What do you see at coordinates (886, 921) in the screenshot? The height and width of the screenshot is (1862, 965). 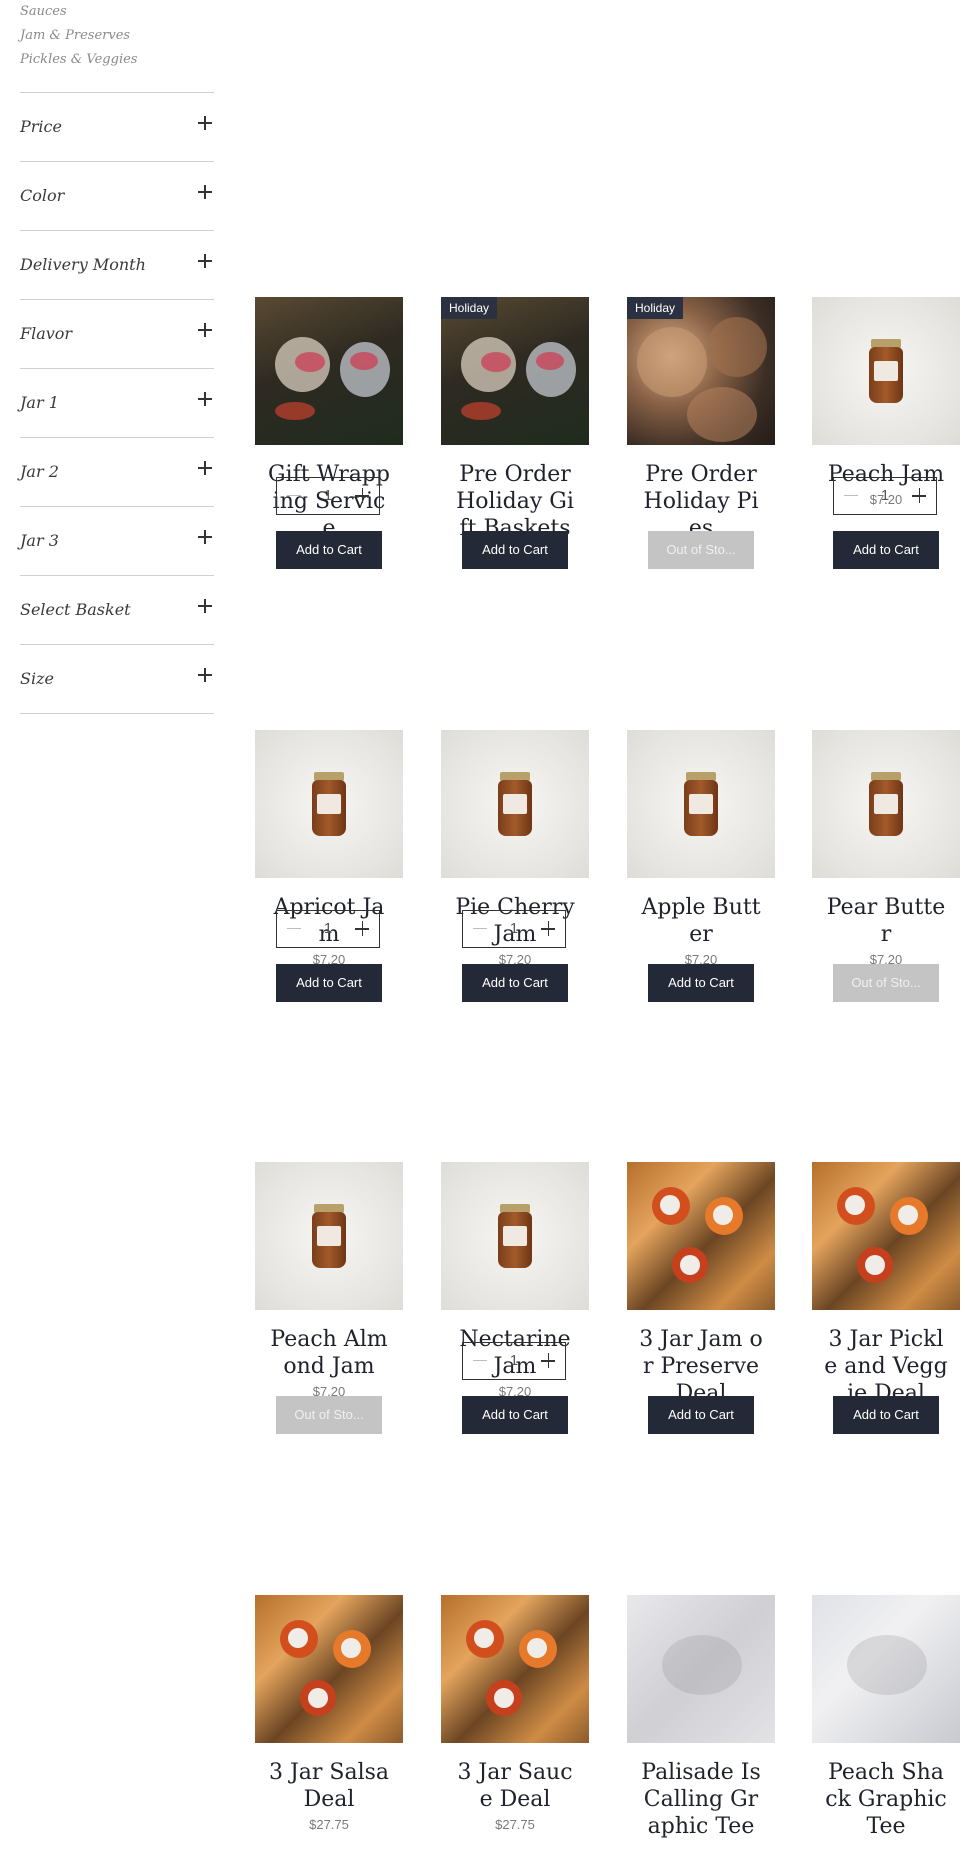 I see `product-name: Pear Butter` at bounding box center [886, 921].